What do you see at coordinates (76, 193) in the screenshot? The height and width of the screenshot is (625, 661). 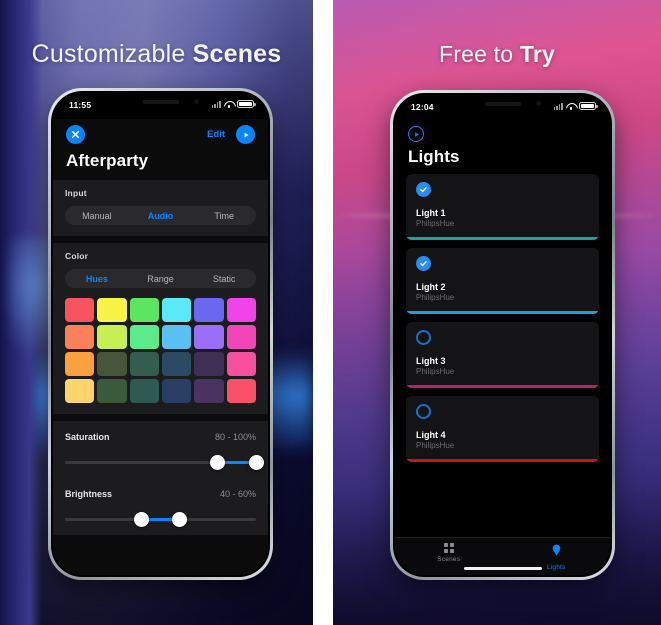 I see `input-section-label: Input` at bounding box center [76, 193].